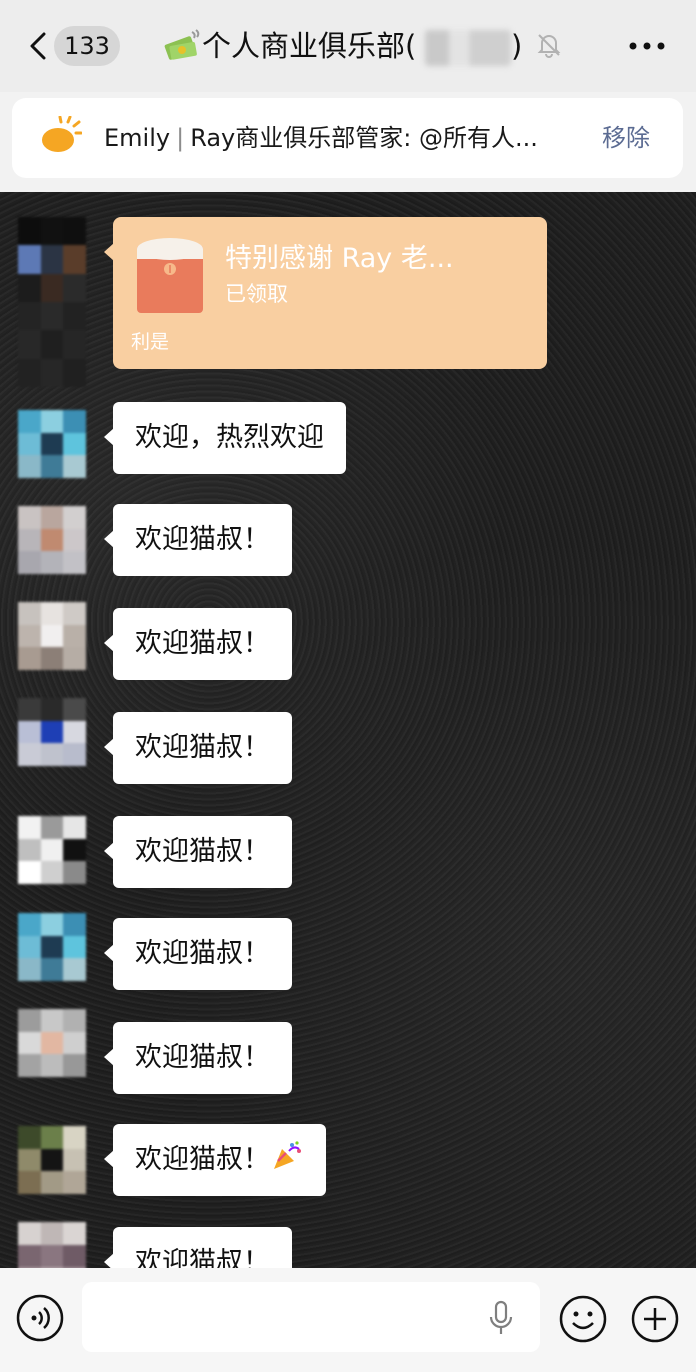 This screenshot has height=1372, width=696. Describe the element at coordinates (182, 44) in the screenshot. I see `money-emoji-icon` at that location.